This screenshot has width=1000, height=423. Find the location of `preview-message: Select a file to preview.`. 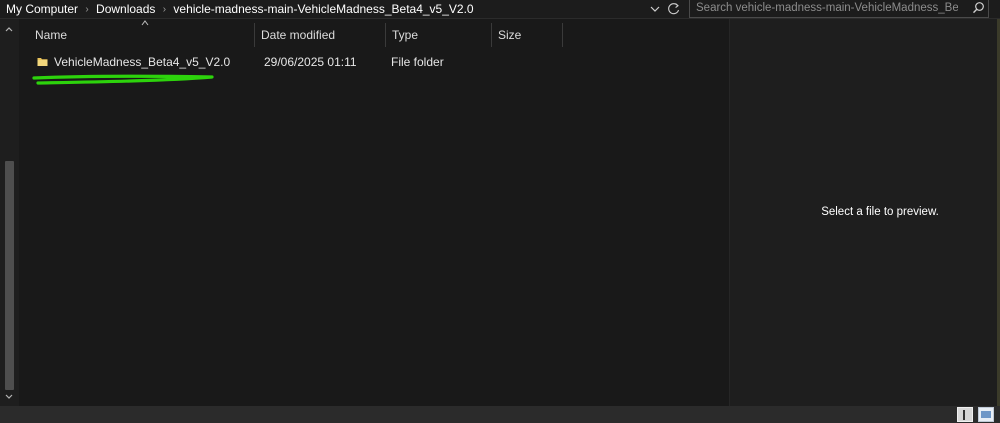

preview-message: Select a file to preview. is located at coordinates (880, 212).